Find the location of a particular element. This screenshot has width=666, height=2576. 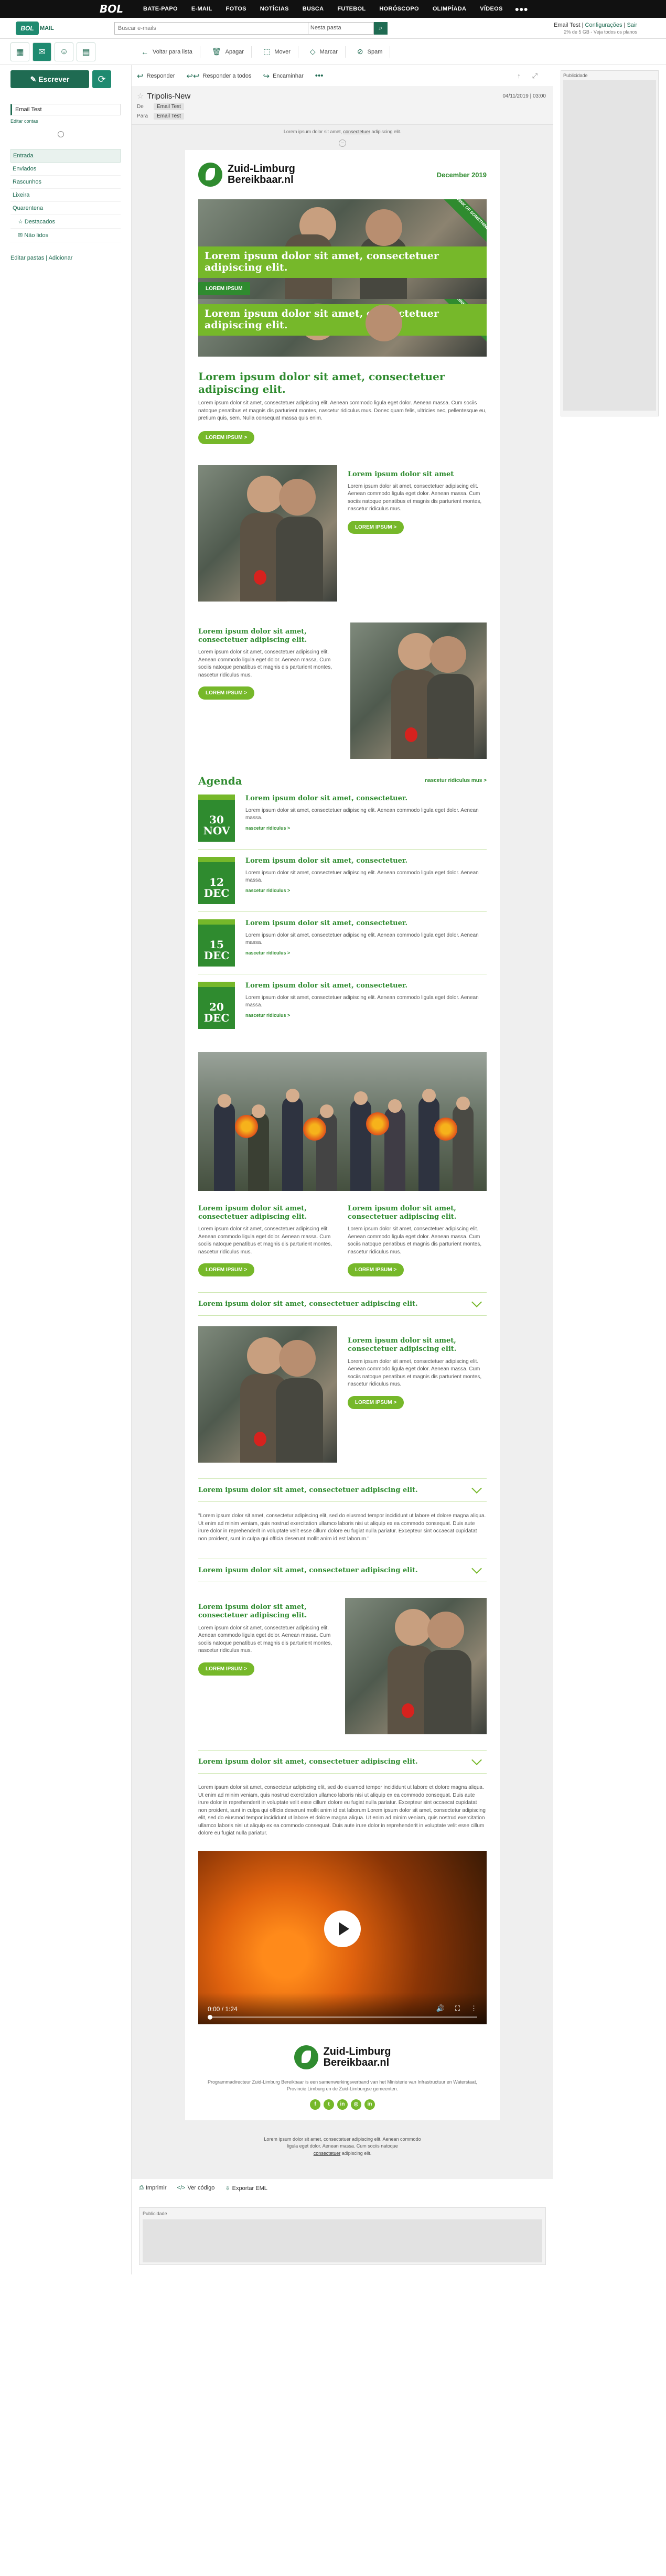

delete-button: 🗑 Apagar is located at coordinates (228, 52).